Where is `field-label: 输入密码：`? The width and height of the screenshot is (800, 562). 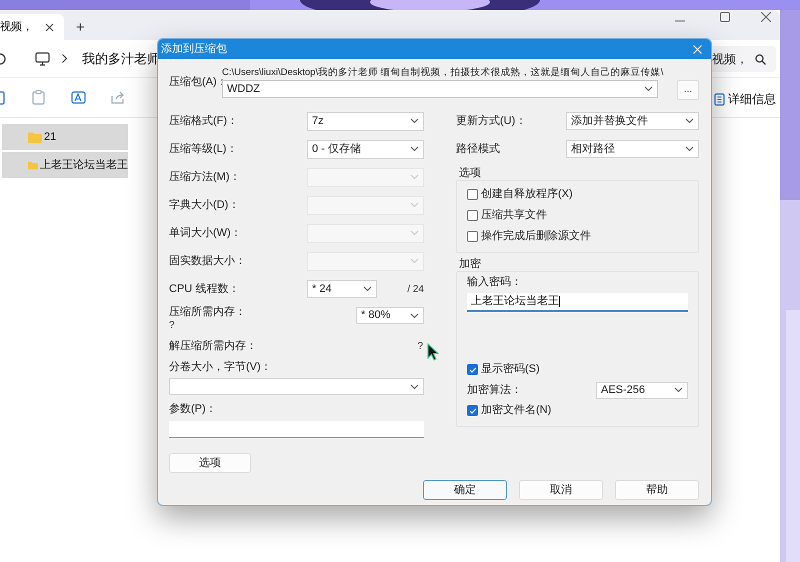 field-label: 输入密码： is located at coordinates (494, 282).